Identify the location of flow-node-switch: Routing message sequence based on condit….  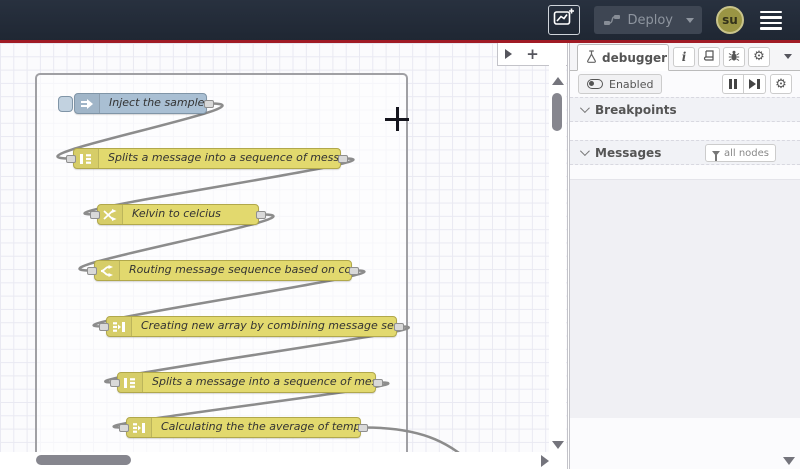
(223, 270).